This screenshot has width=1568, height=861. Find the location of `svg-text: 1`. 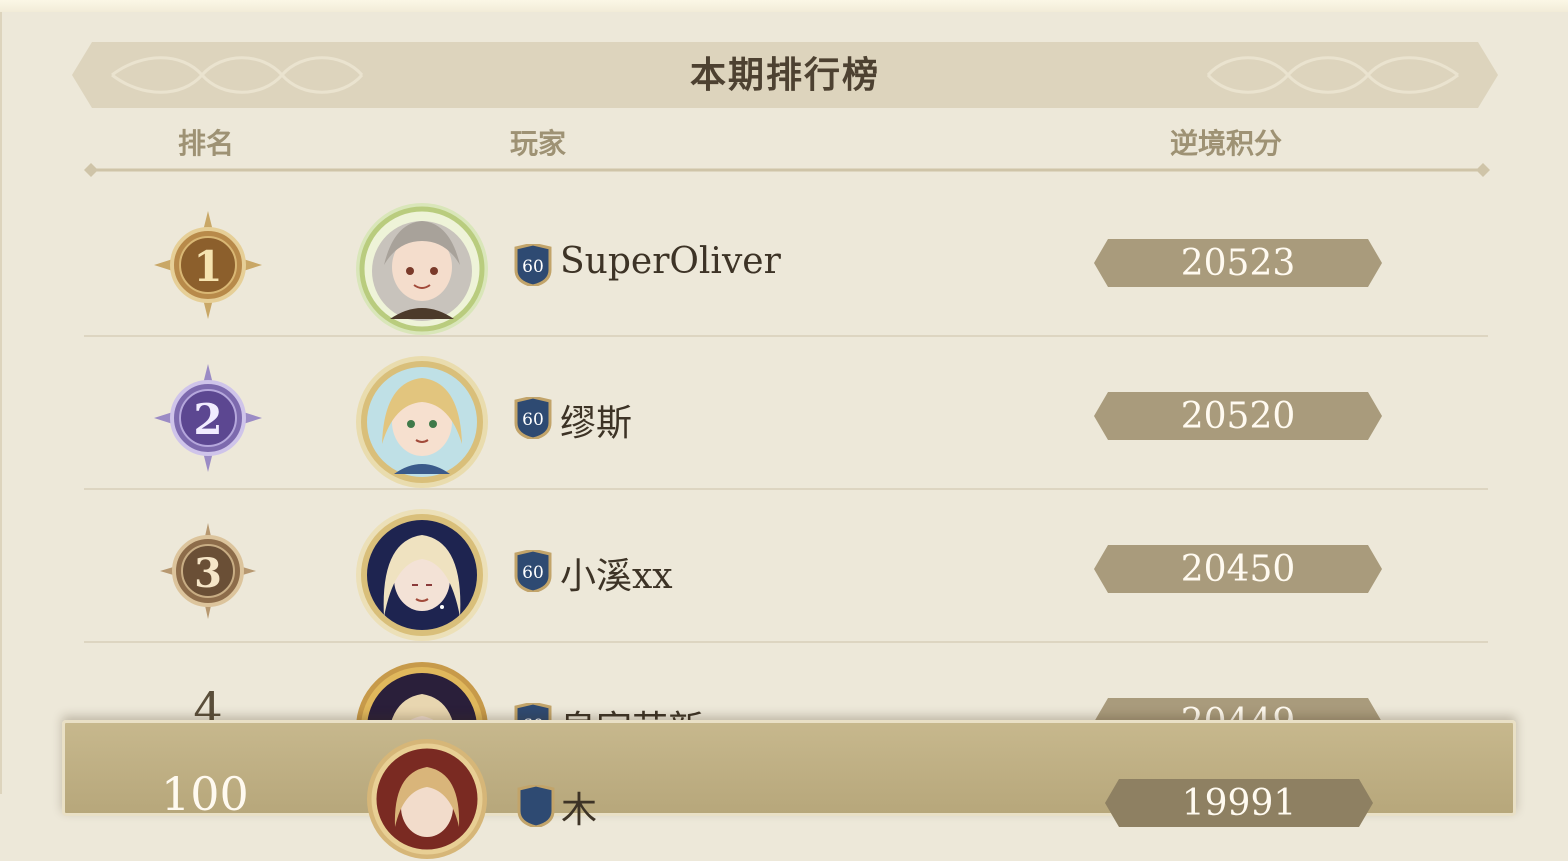

svg-text: 1 is located at coordinates (207, 266).